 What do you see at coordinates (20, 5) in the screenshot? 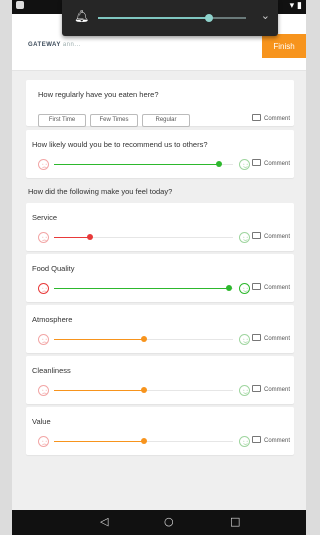
I see `notification-icon` at bounding box center [20, 5].